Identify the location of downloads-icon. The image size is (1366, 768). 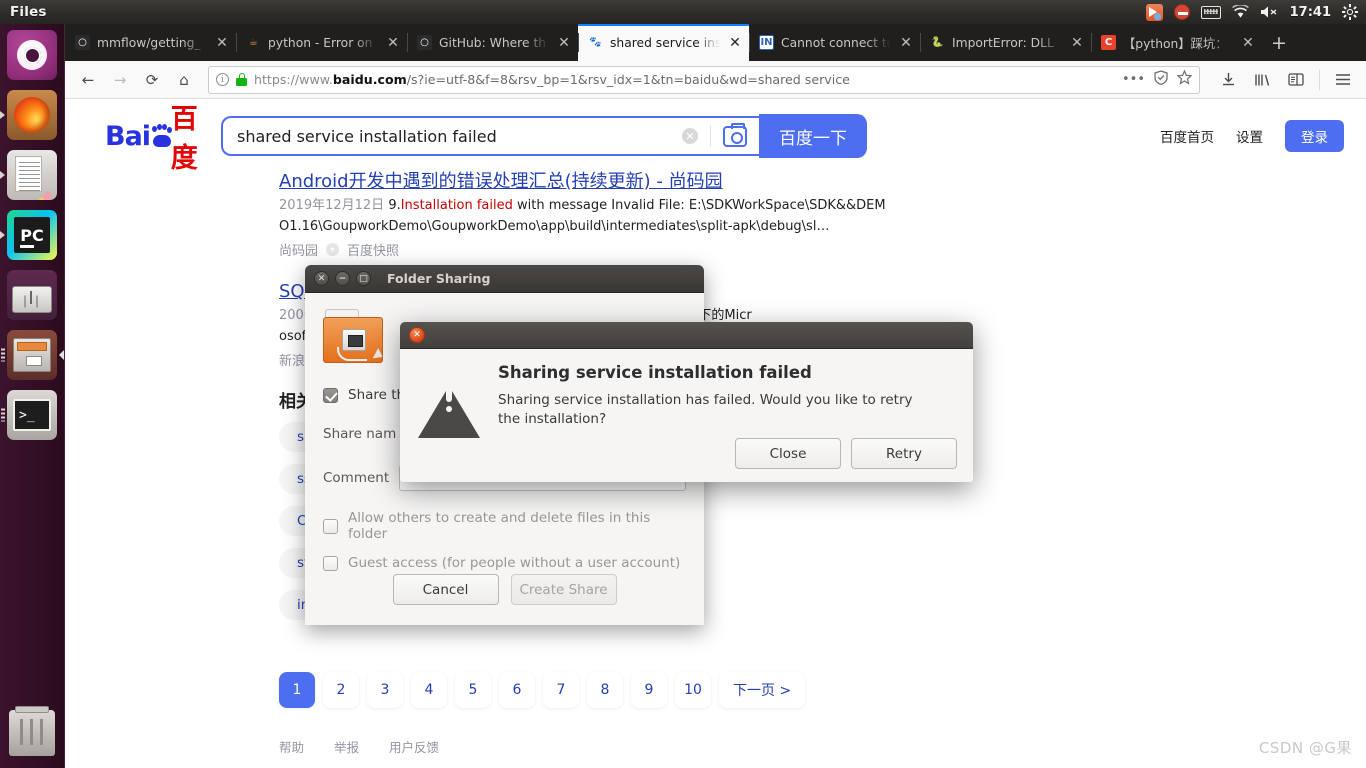
(1228, 80).